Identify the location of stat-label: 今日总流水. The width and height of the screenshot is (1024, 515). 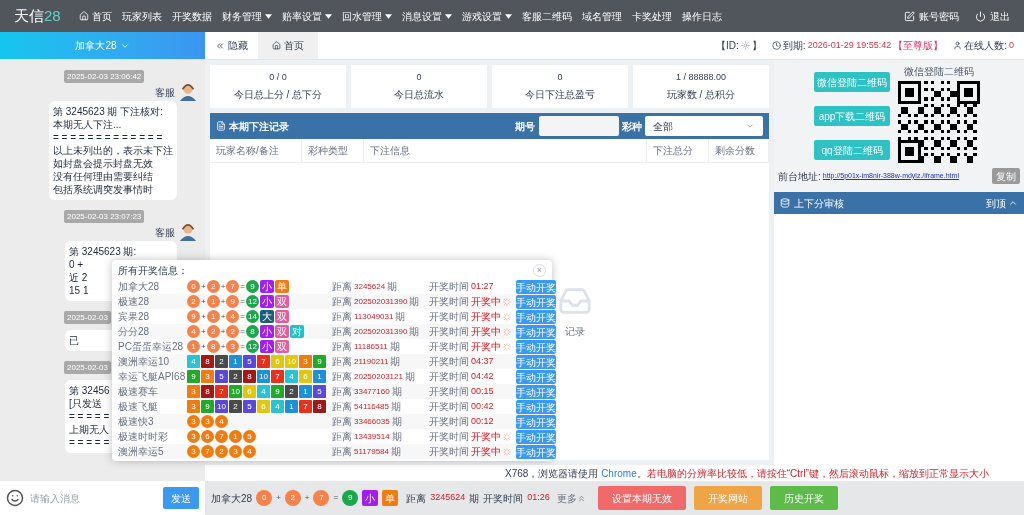
(419, 95).